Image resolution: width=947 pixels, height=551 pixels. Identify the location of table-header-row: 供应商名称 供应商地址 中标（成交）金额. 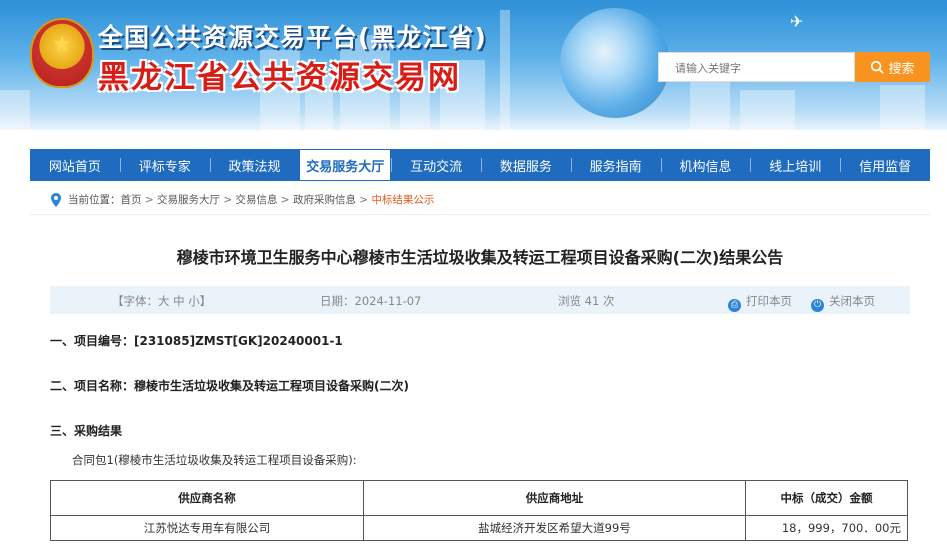
(479, 498).